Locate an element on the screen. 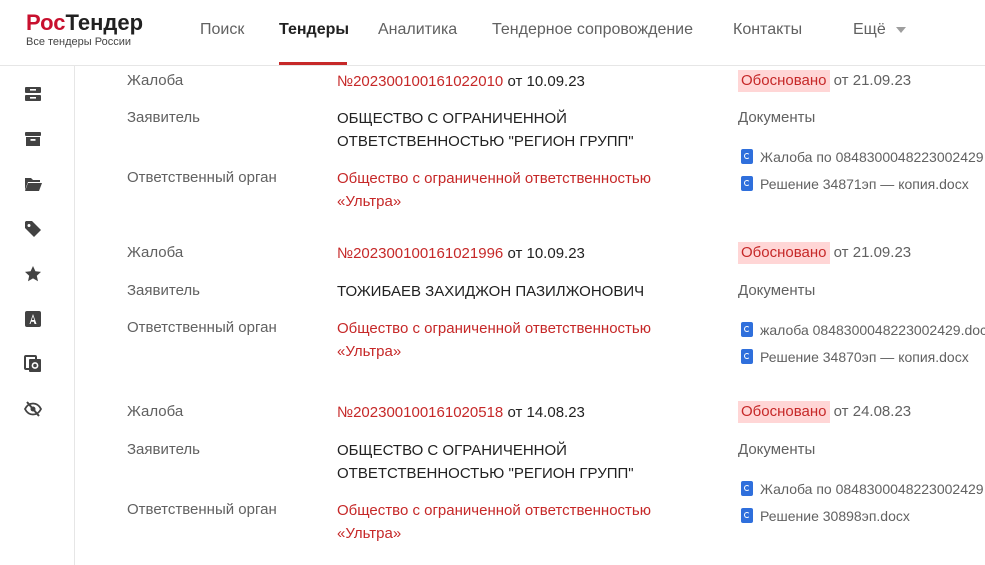  status-row: Обосновано от 24.08.23 is located at coordinates (824, 412).